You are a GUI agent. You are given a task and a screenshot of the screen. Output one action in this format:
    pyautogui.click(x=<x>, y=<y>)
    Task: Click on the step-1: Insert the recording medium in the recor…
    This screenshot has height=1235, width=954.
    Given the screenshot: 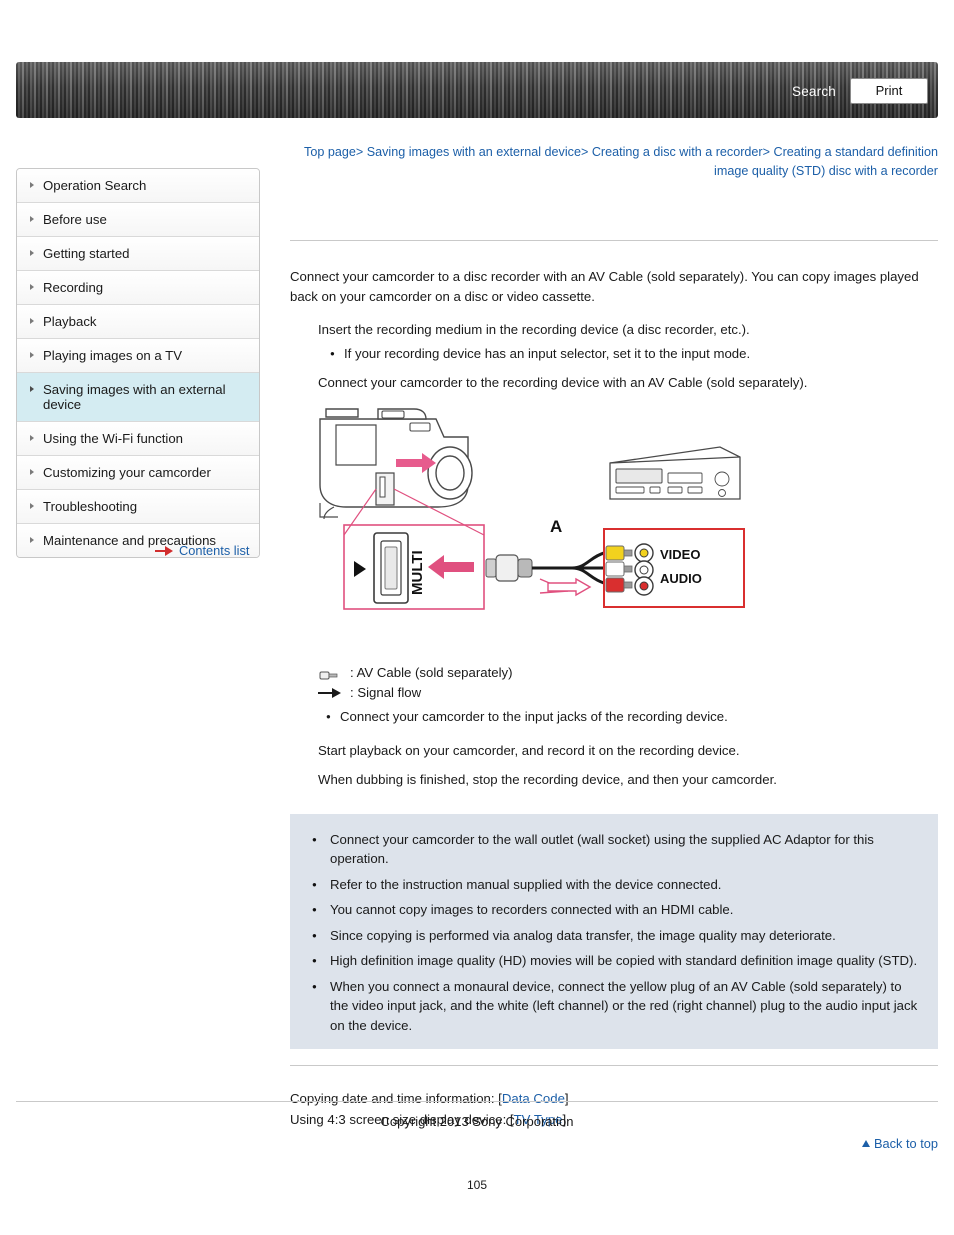 What is the action you would take?
    pyautogui.click(x=534, y=329)
    